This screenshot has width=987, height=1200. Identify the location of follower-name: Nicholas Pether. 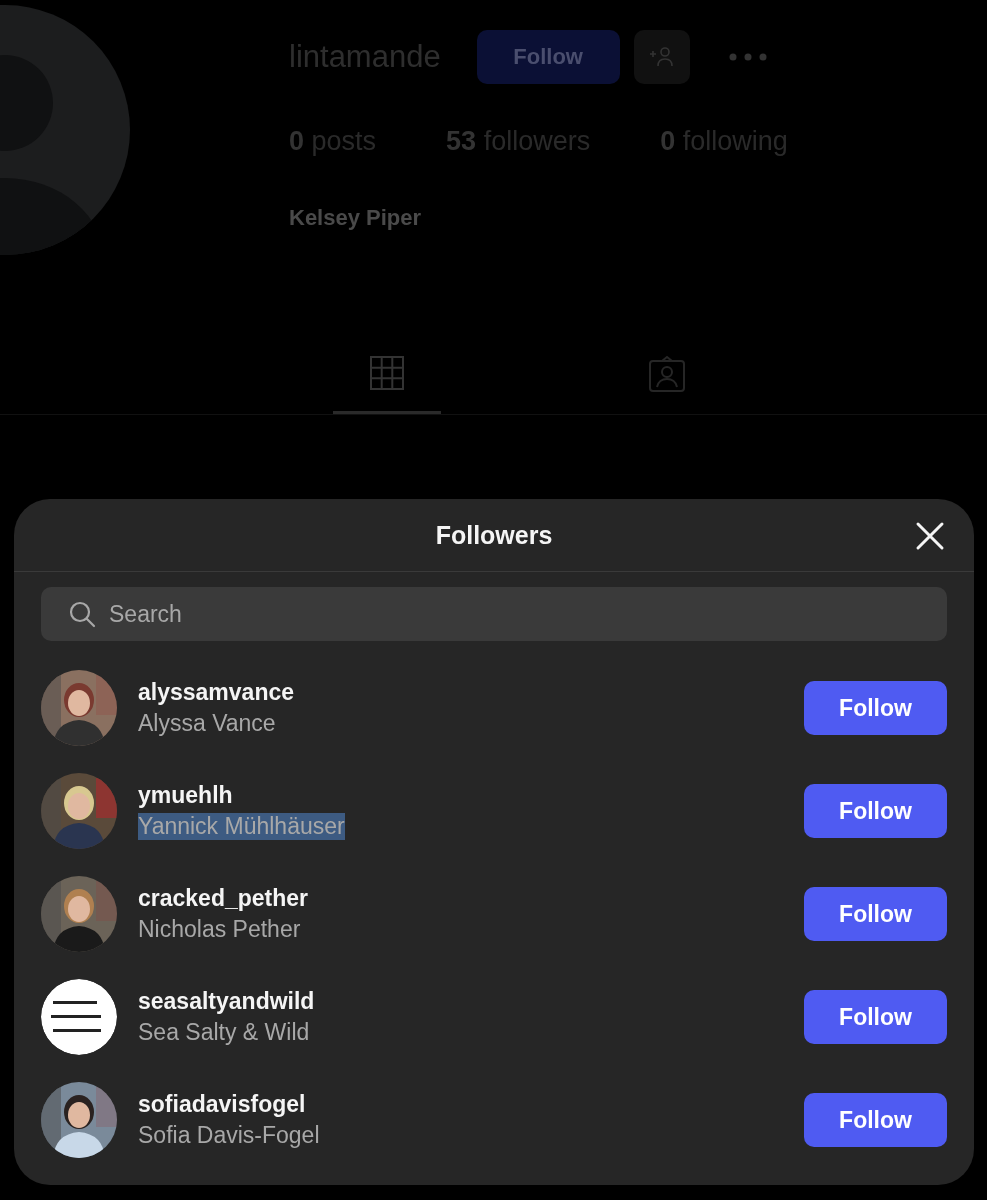
(219, 929).